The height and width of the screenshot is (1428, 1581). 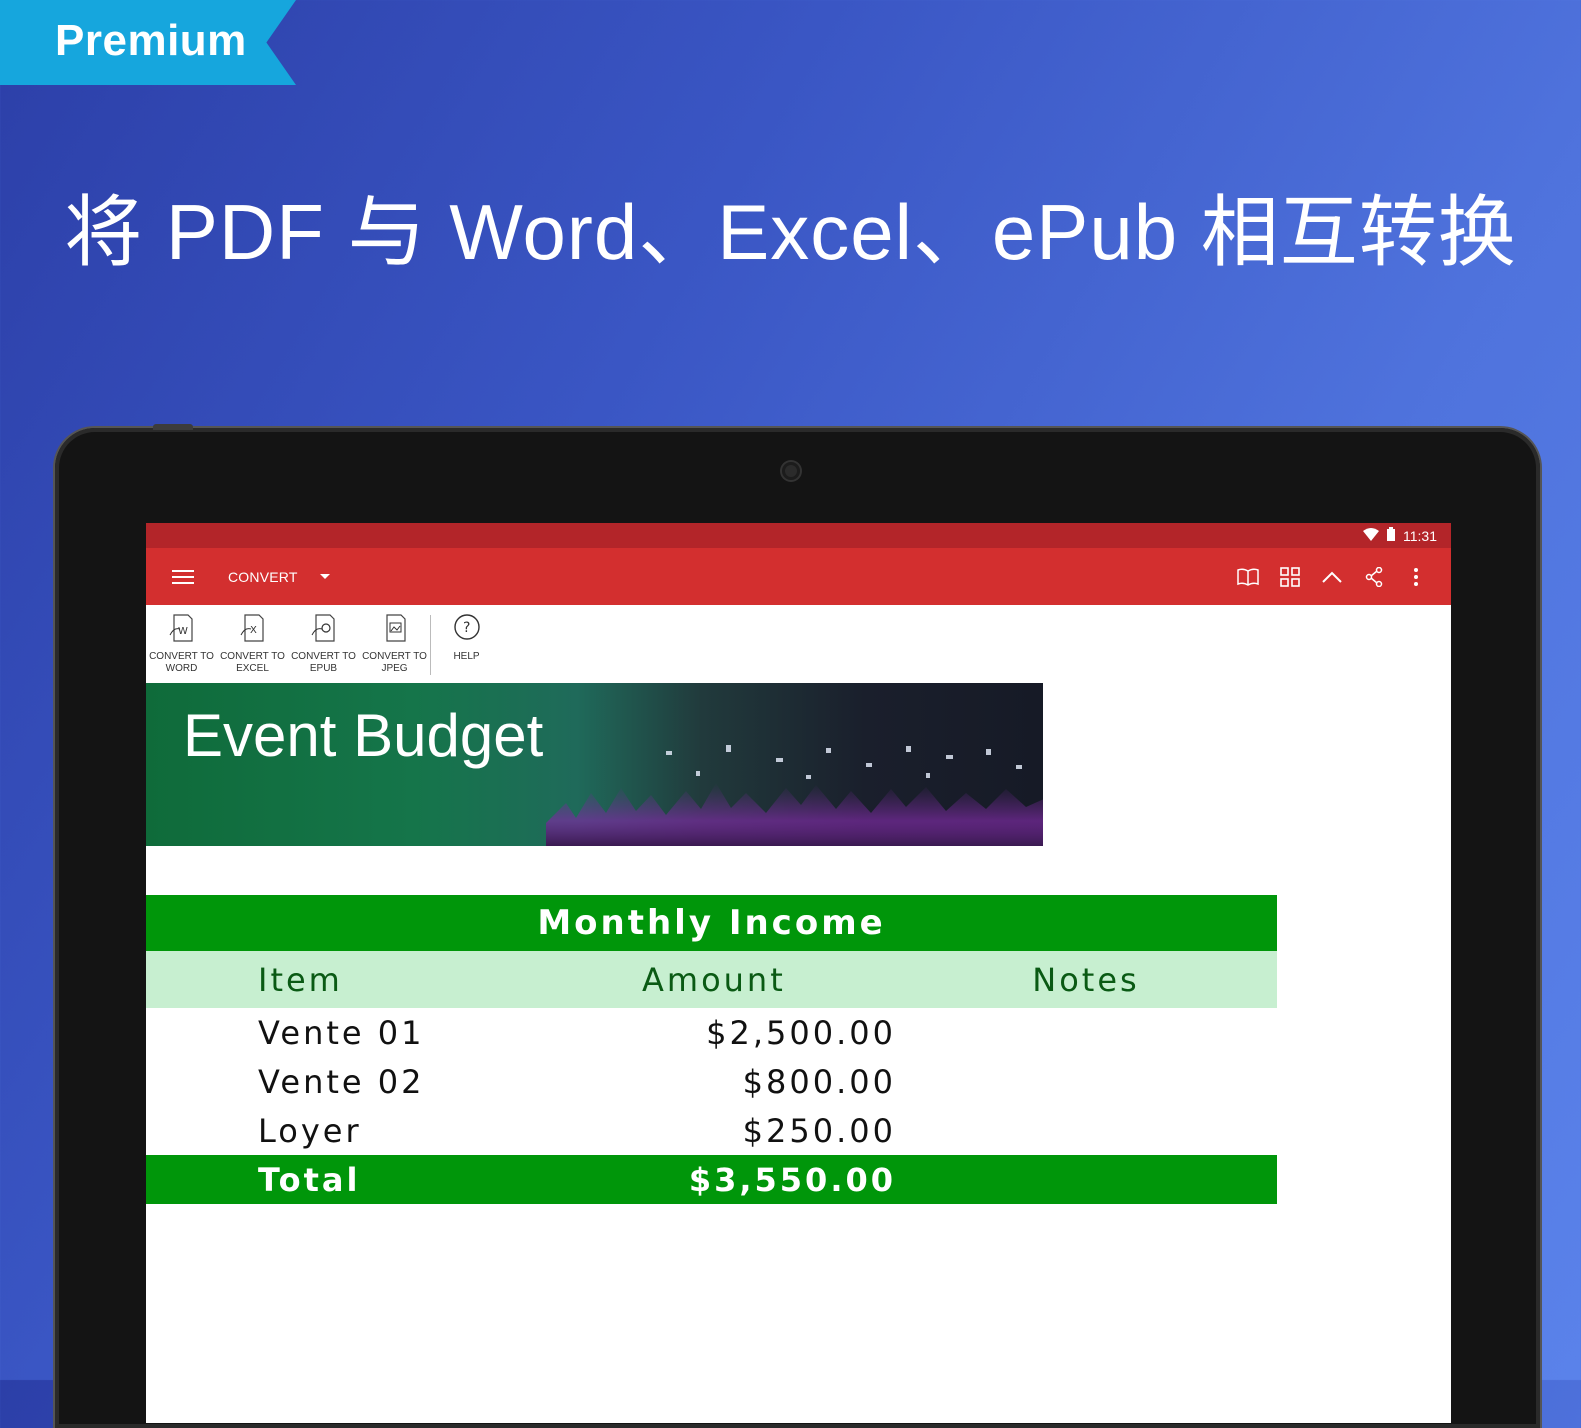 What do you see at coordinates (1374, 577) in the screenshot?
I see `share-icon` at bounding box center [1374, 577].